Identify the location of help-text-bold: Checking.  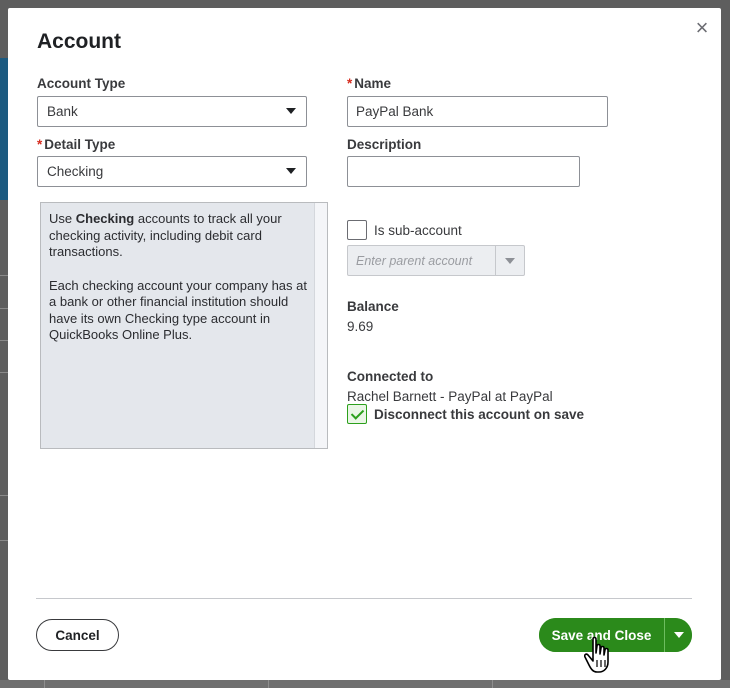
(105, 218).